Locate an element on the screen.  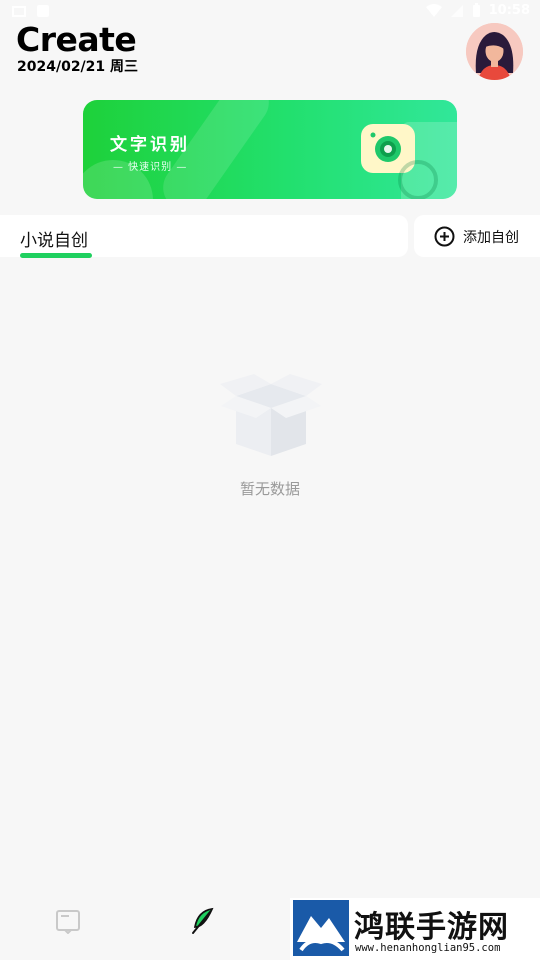
battery-icon is located at coordinates (476, 10).